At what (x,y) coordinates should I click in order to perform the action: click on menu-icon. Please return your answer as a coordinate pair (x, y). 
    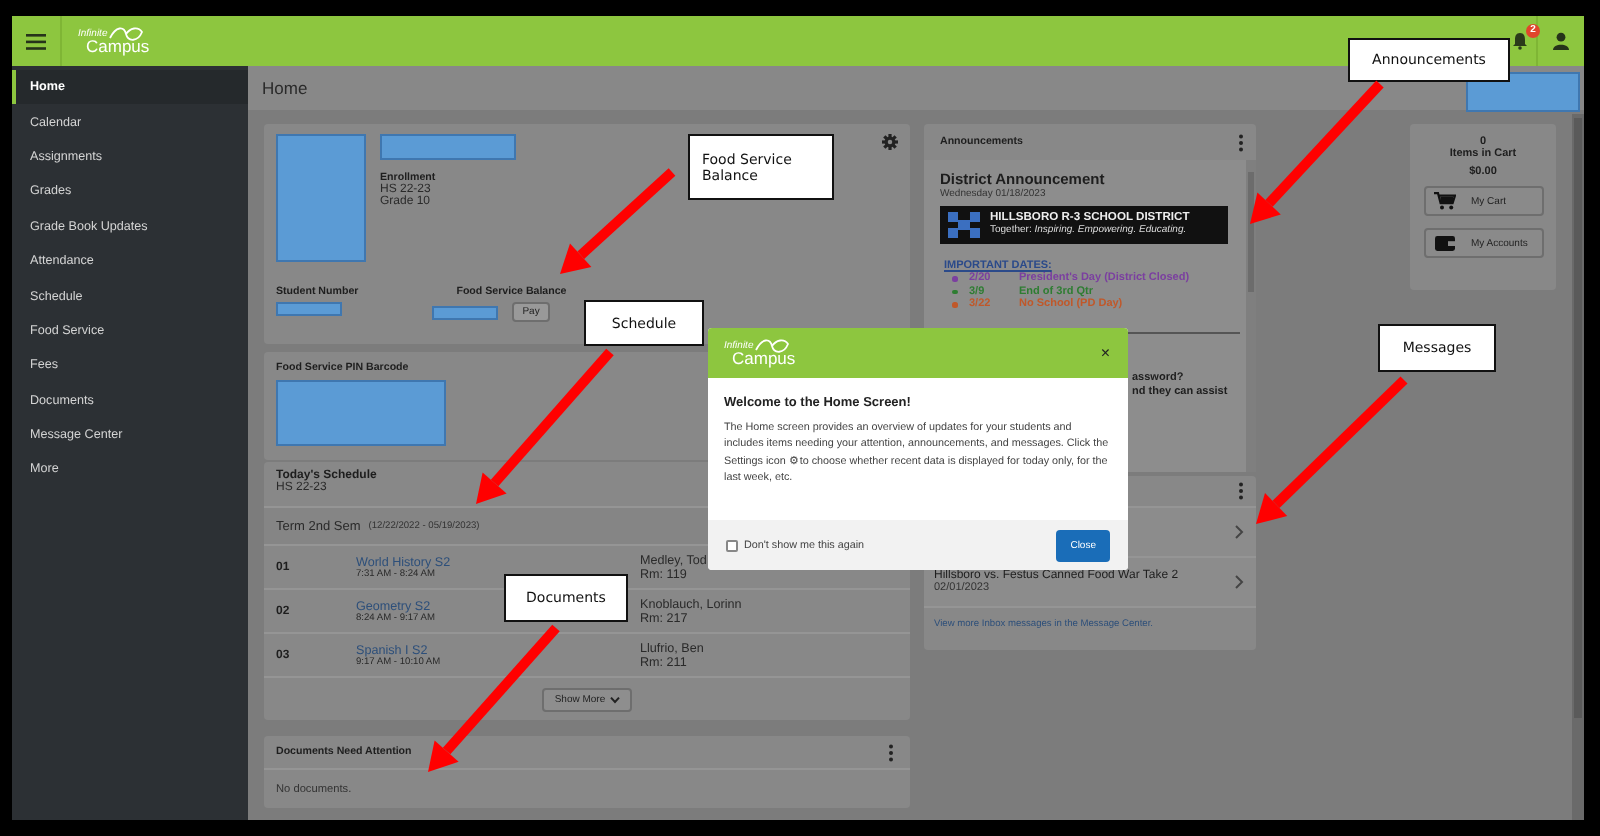
    Looking at the image, I should click on (36, 41).